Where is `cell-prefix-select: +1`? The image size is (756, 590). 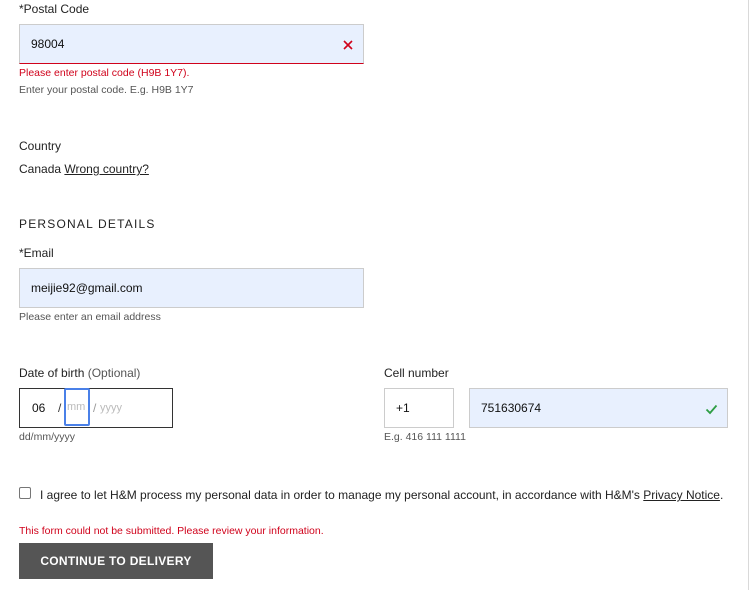
cell-prefix-select: +1 is located at coordinates (419, 408).